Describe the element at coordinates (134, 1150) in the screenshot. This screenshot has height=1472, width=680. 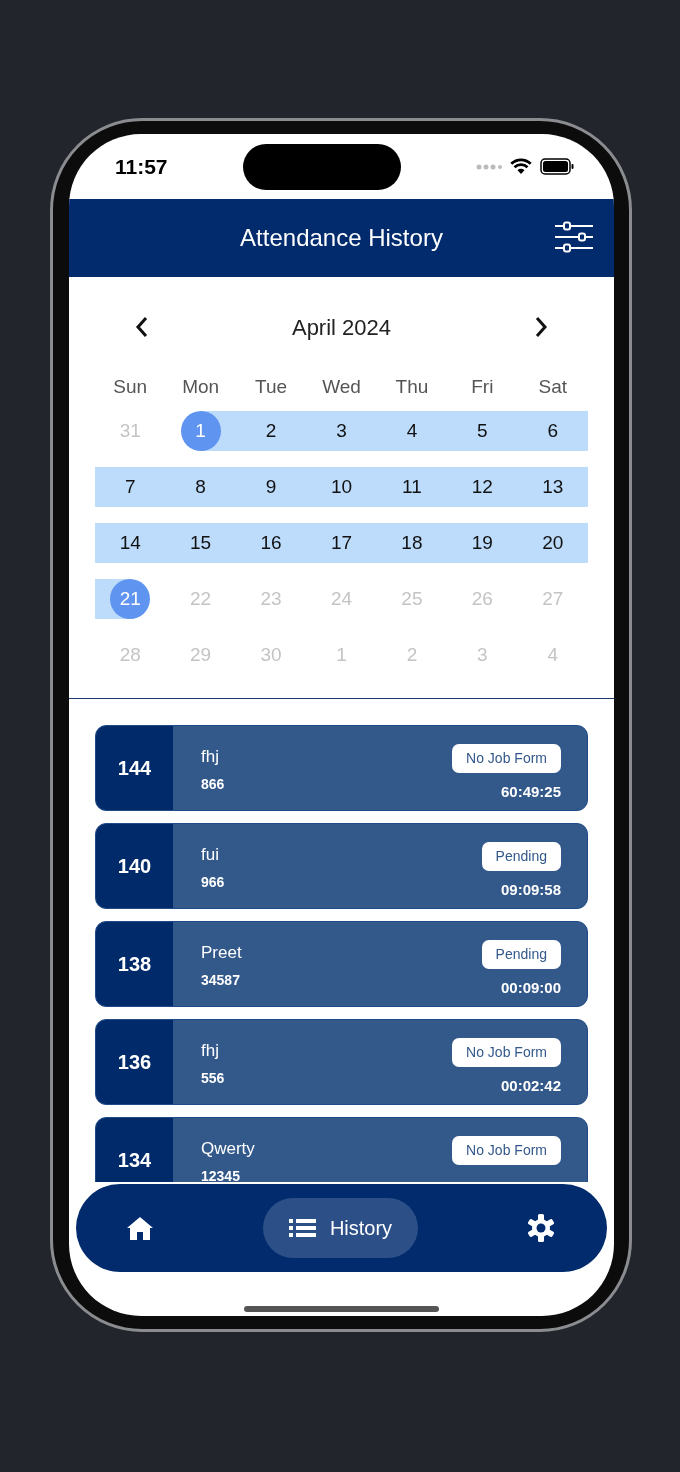
I see `record-number: 134` at that location.